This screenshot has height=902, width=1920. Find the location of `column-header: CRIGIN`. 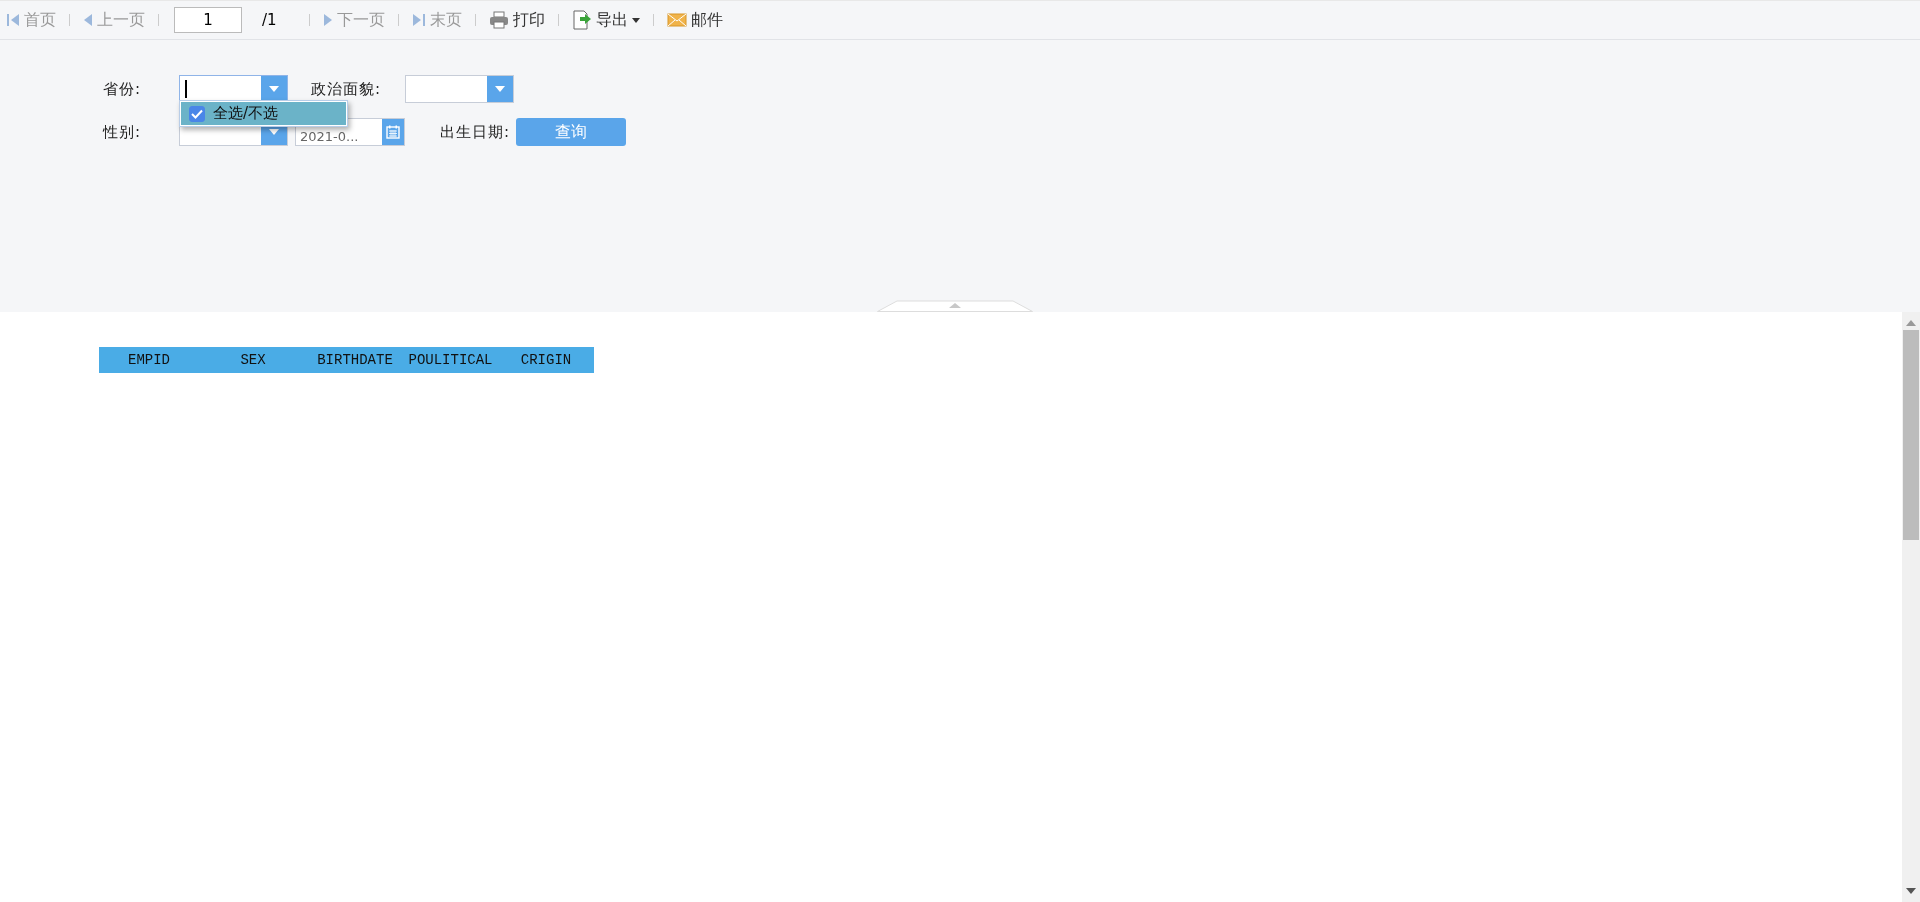

column-header: CRIGIN is located at coordinates (546, 360).